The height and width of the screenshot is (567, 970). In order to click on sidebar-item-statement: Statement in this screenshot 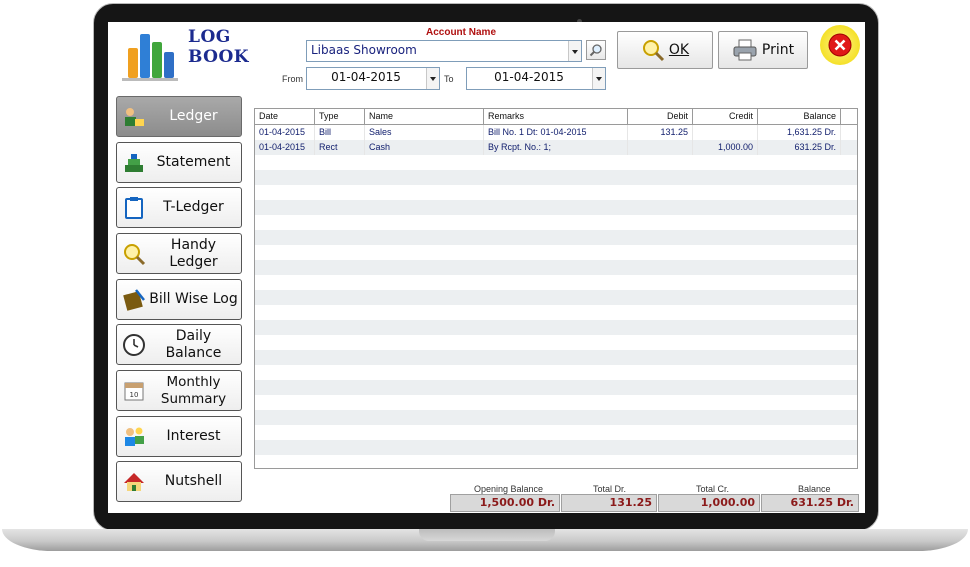, I will do `click(179, 162)`.